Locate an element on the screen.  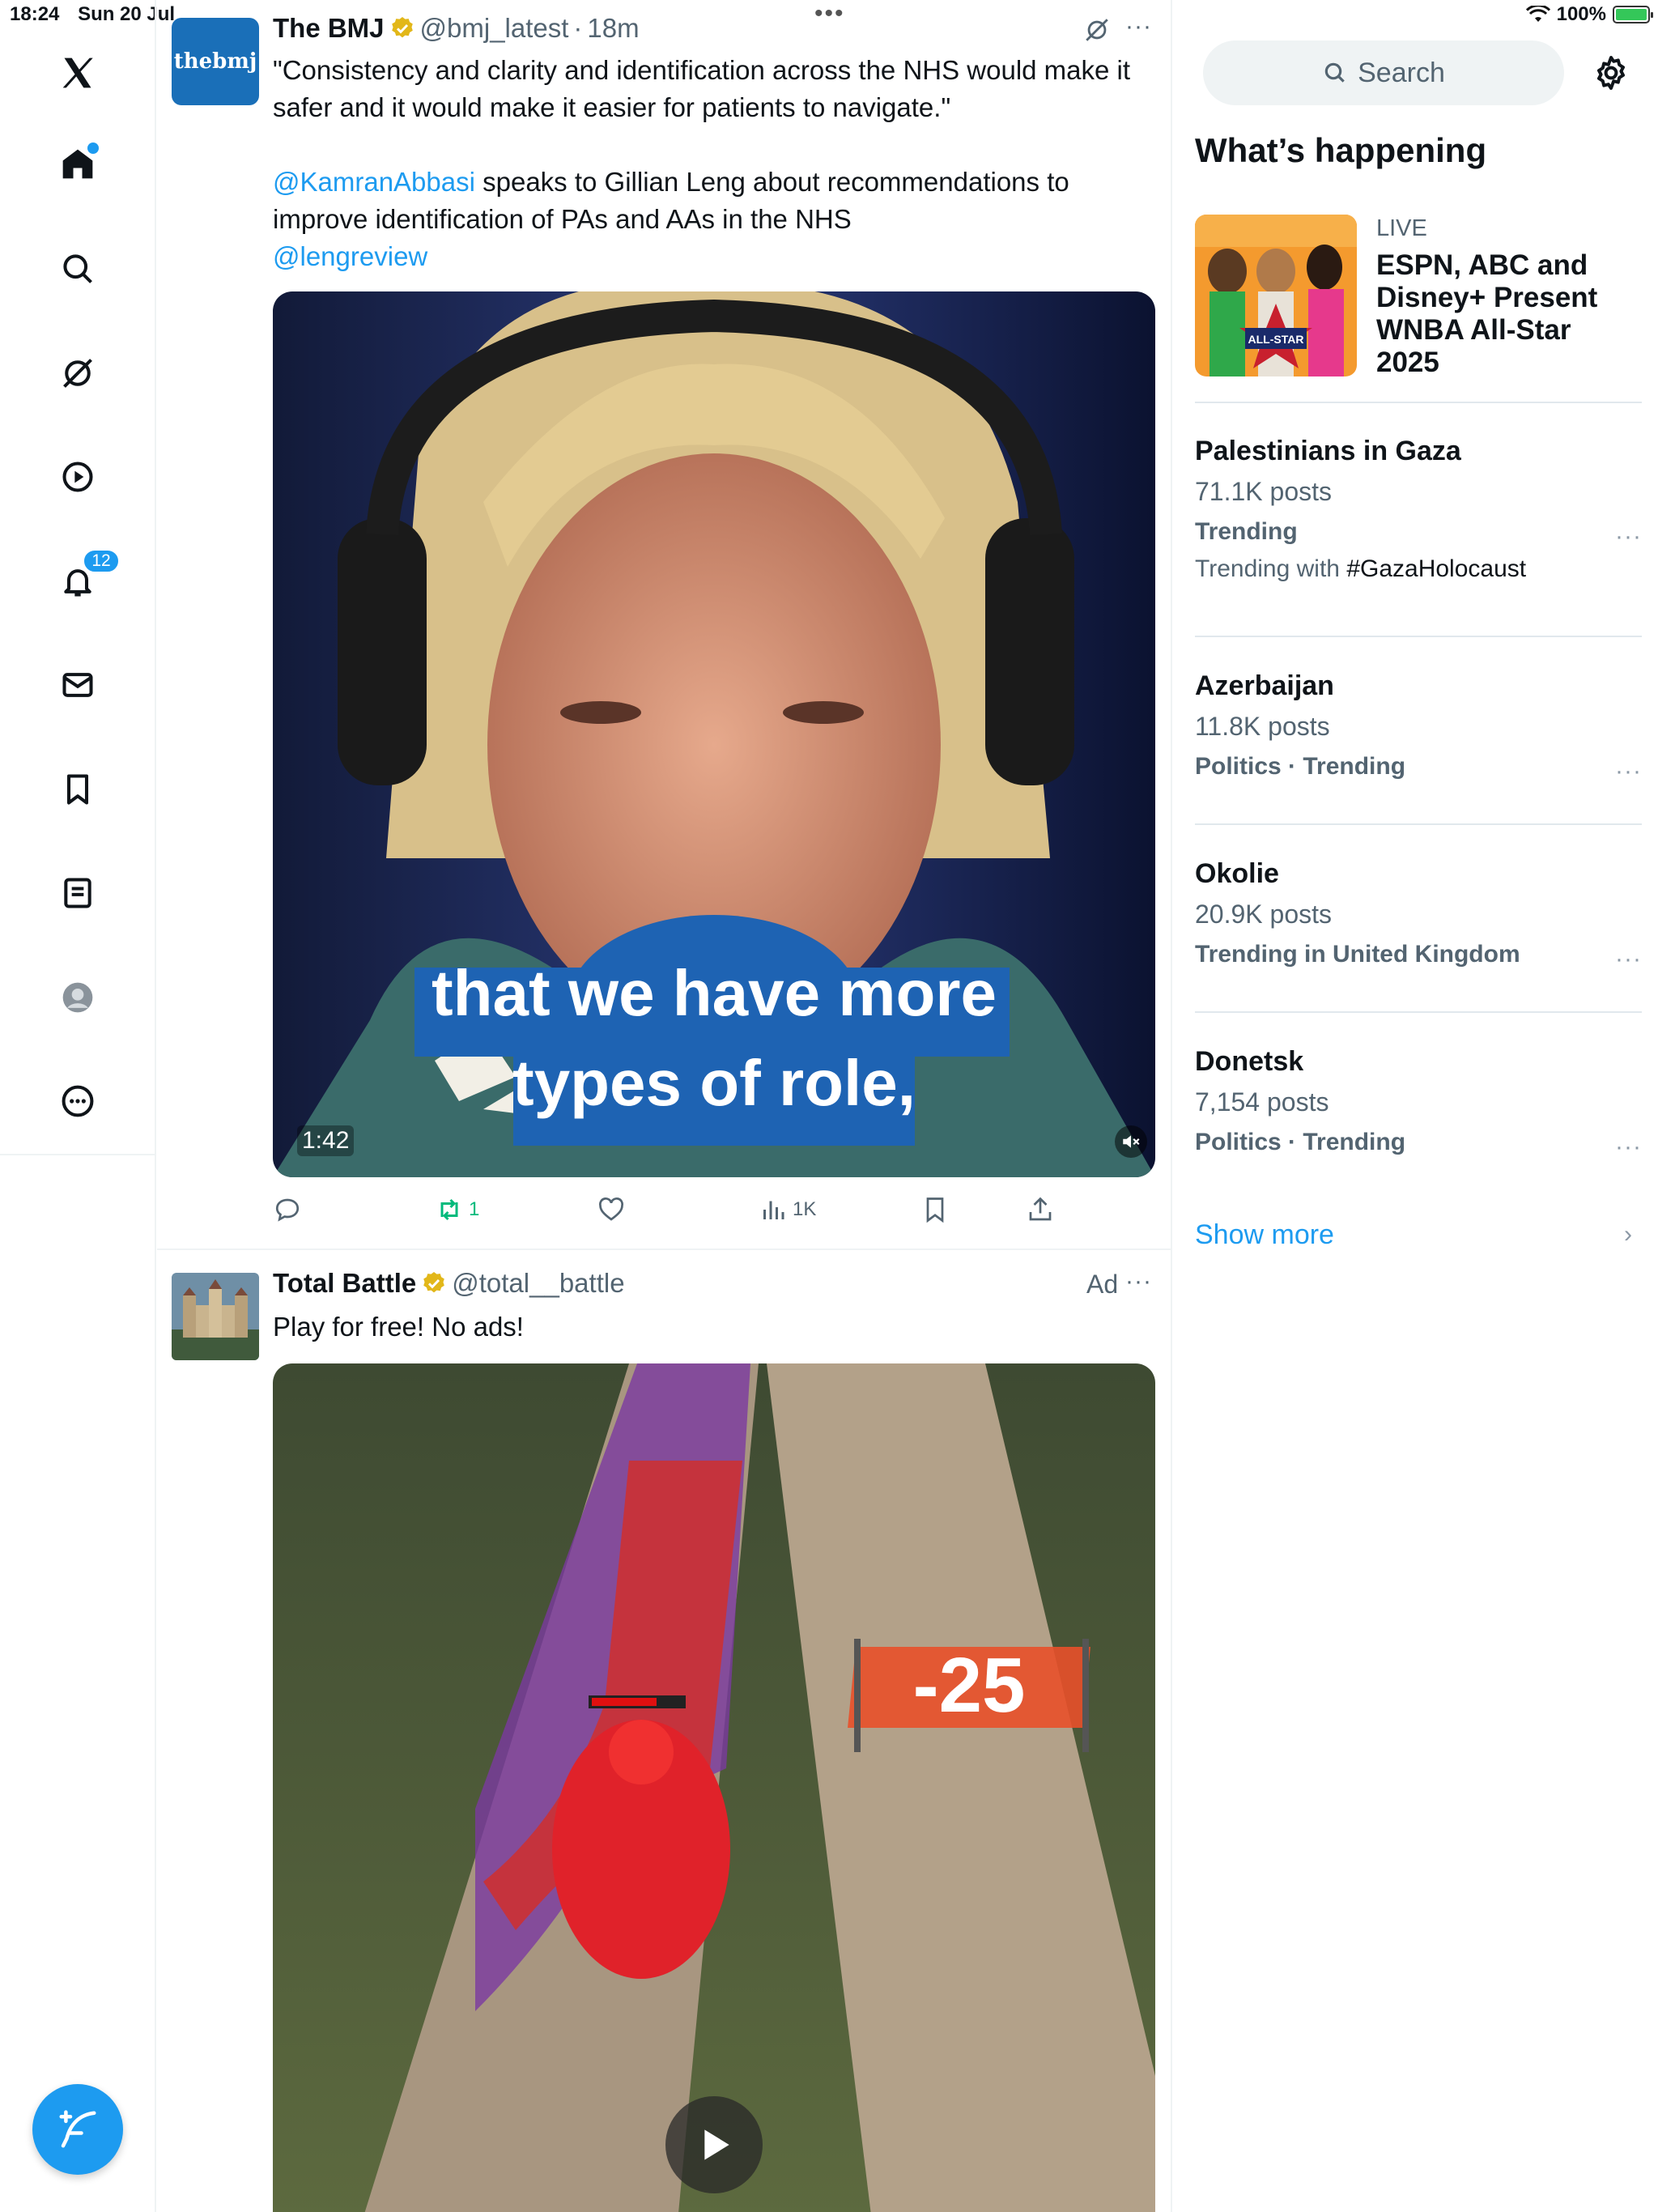
bmj-logo-text: thebmj is located at coordinates (215, 62).